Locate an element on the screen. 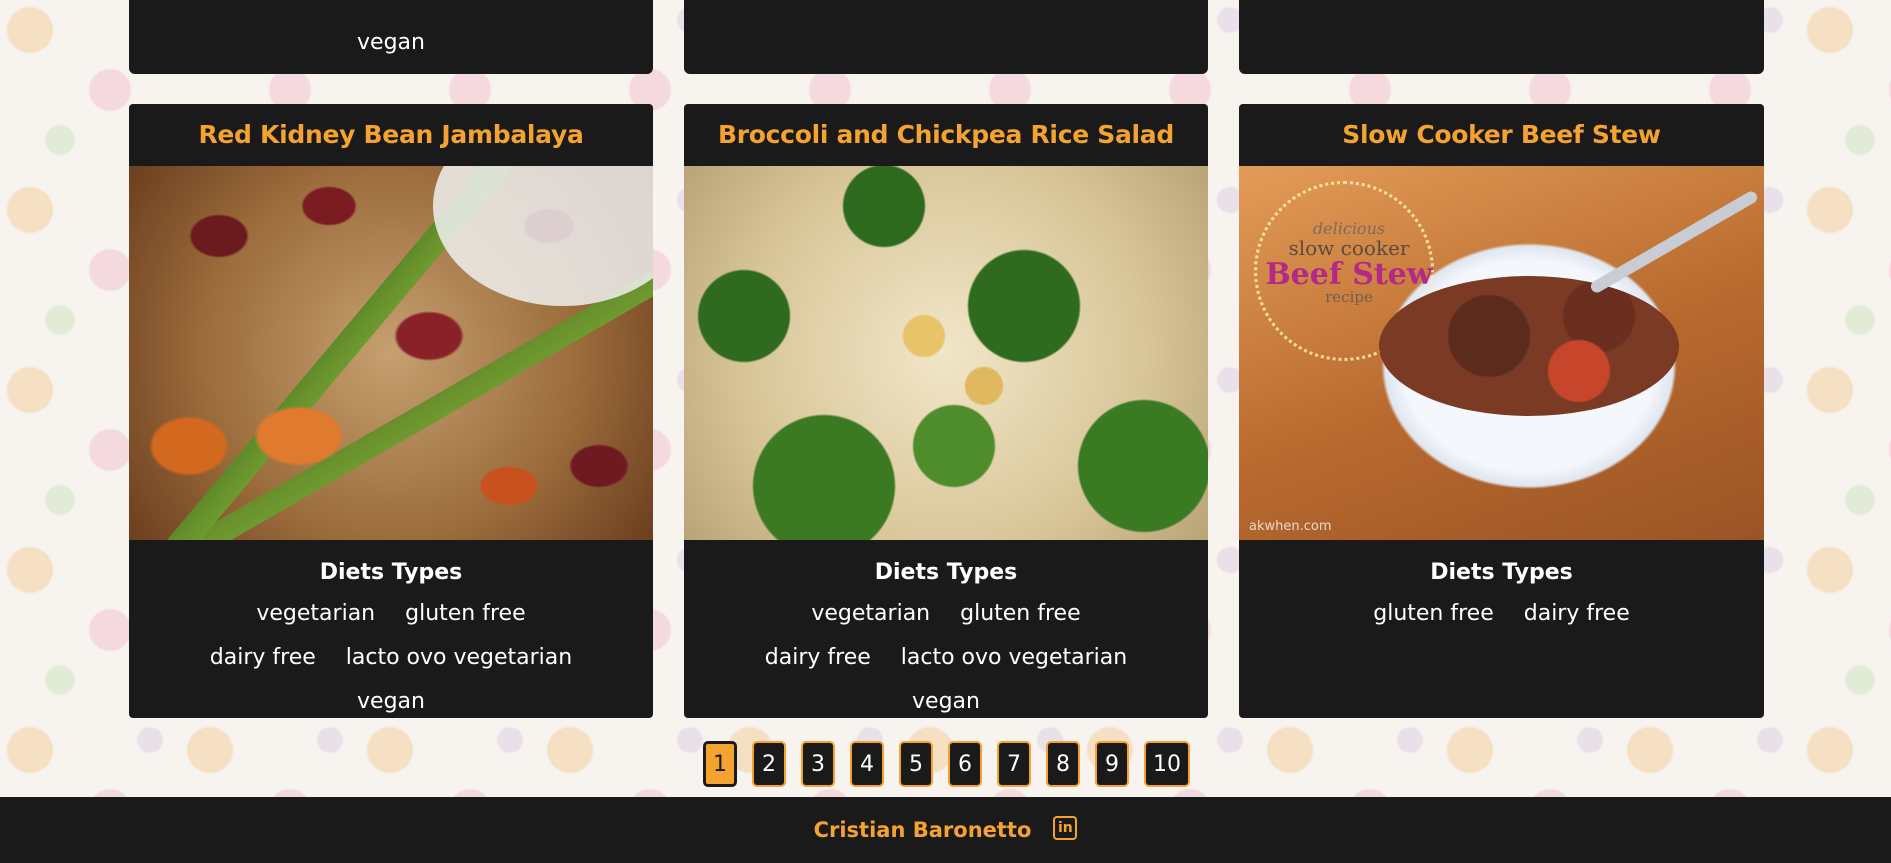 The height and width of the screenshot is (863, 1891). image-caption-line: Beef Stew is located at coordinates (1349, 274).